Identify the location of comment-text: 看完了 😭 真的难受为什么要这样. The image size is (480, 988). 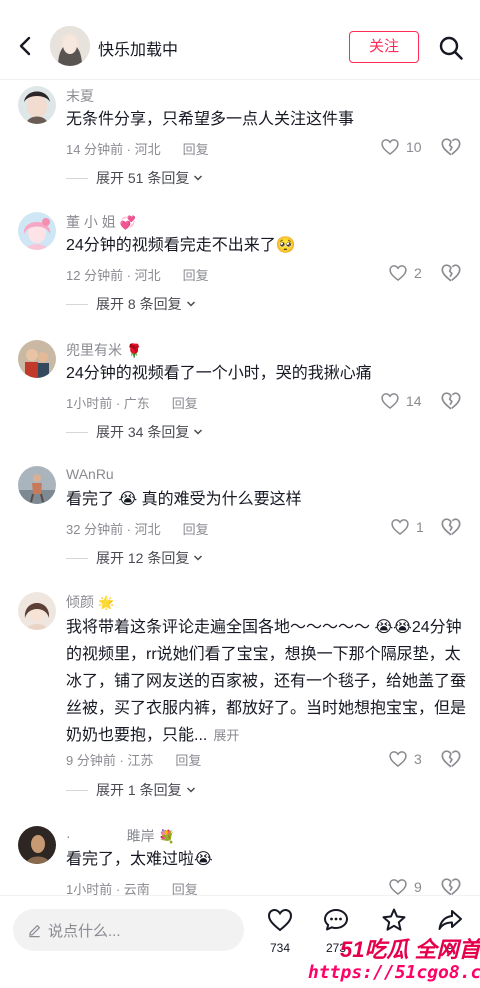
(184, 499).